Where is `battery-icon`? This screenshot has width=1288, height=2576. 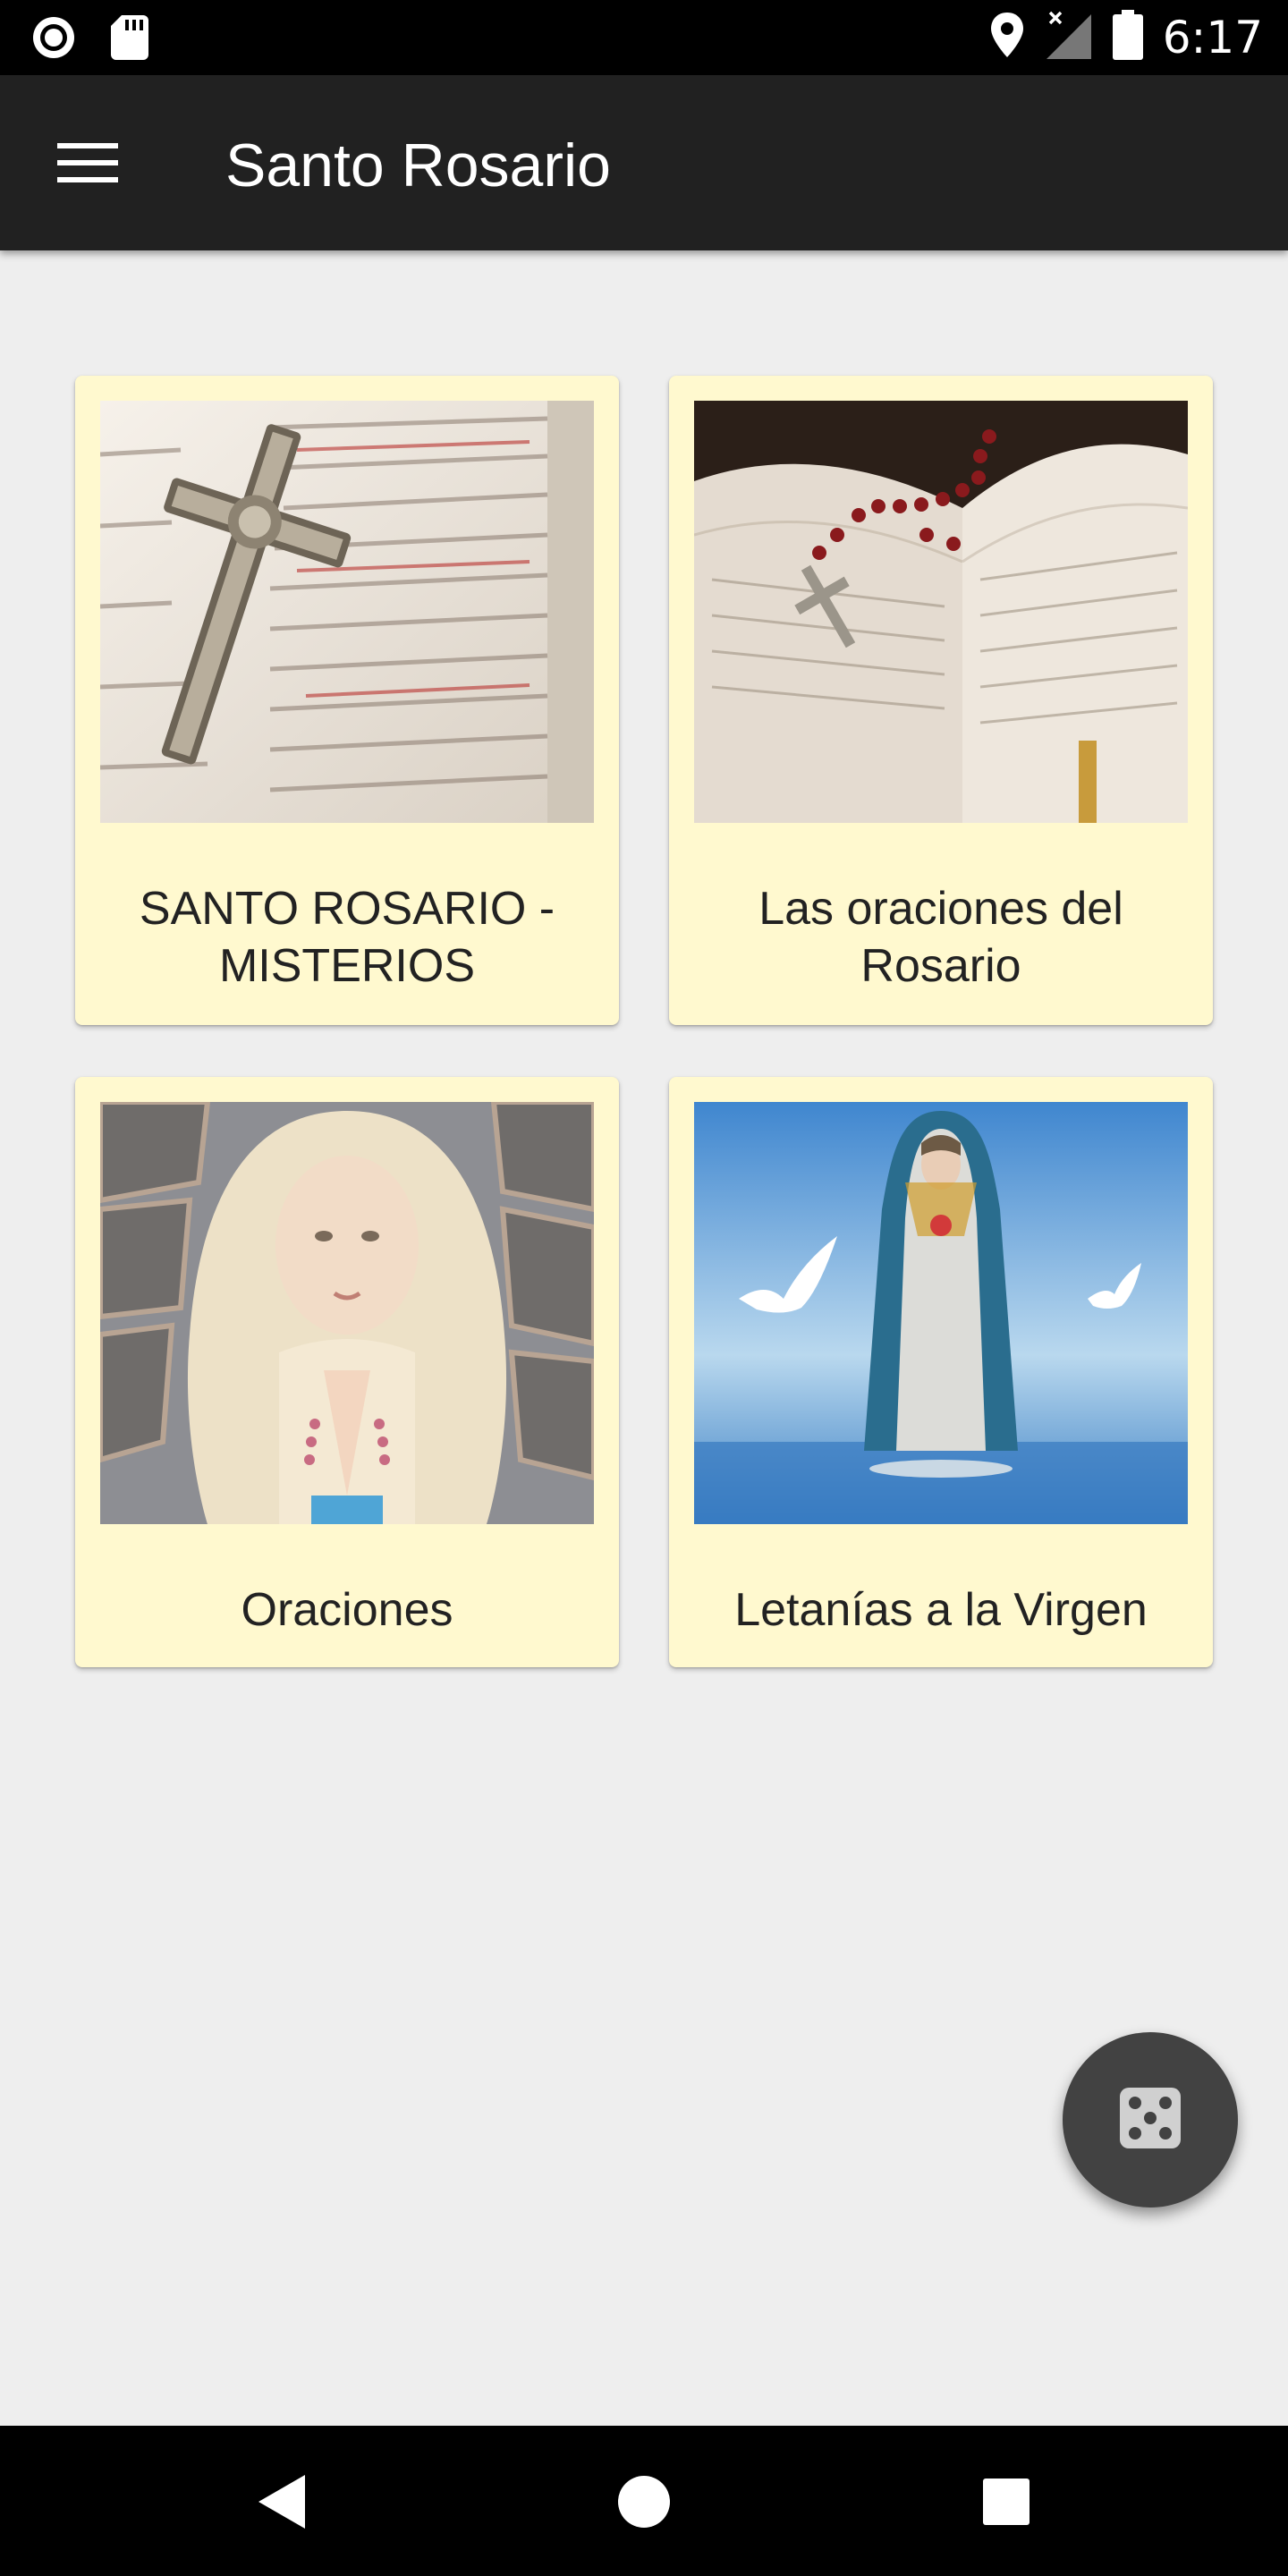 battery-icon is located at coordinates (1127, 37).